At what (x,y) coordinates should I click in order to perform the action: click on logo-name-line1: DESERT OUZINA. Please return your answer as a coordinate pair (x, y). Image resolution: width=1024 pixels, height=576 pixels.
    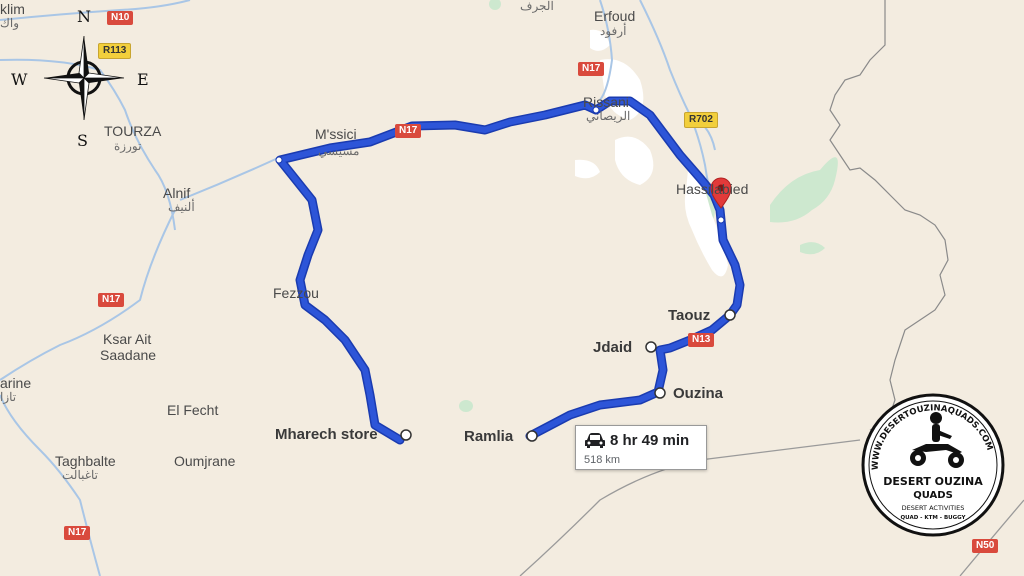
    Looking at the image, I should click on (933, 481).